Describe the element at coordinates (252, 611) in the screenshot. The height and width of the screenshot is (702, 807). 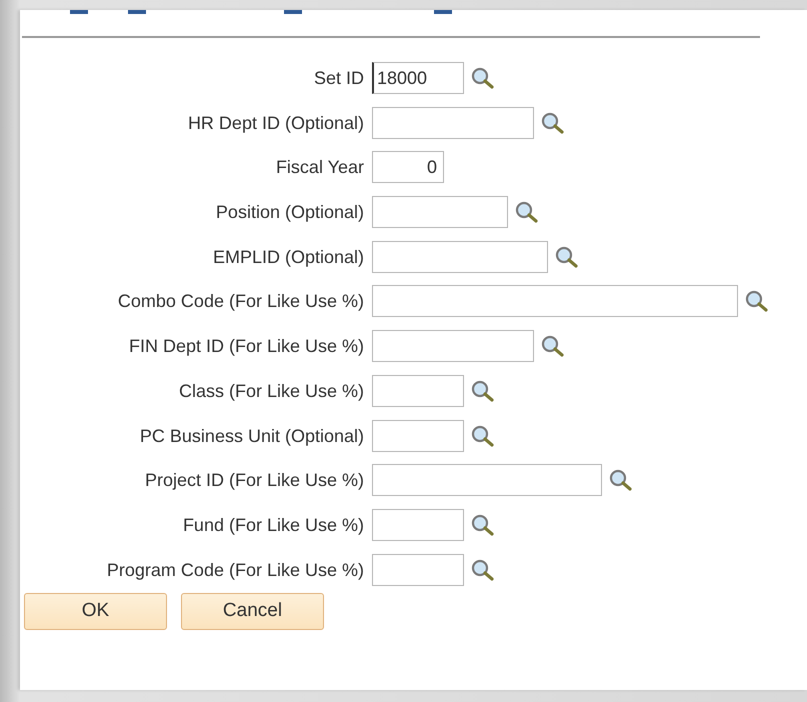
I see `cancel-button: Cancel` at that location.